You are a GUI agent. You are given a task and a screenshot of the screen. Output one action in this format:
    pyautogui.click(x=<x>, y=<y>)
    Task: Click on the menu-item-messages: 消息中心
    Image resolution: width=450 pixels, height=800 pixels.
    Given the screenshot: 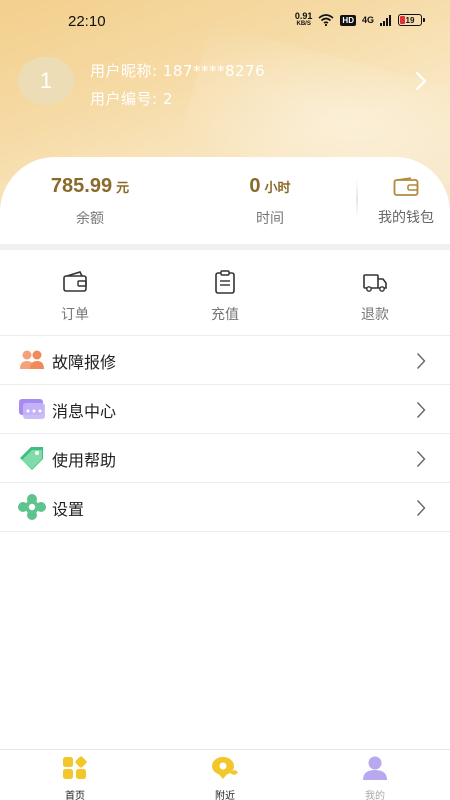 What is the action you would take?
    pyautogui.click(x=225, y=409)
    